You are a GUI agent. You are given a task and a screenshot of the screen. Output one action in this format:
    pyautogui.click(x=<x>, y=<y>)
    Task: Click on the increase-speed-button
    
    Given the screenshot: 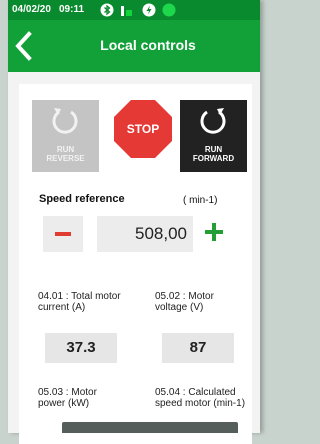 What is the action you would take?
    pyautogui.click(x=214, y=232)
    